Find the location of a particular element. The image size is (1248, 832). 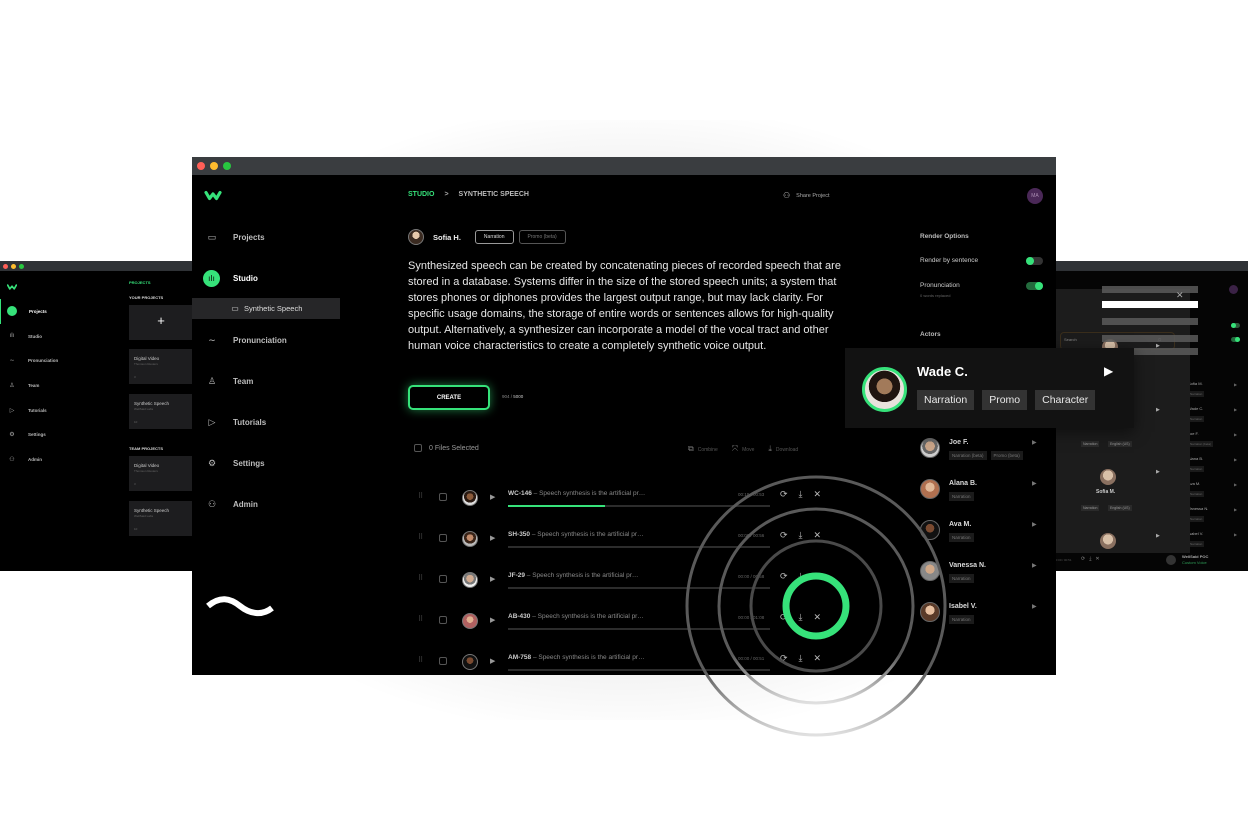

sidebar-item-pronunciation: ∼ Pronunciation is located at coordinates (266, 340).